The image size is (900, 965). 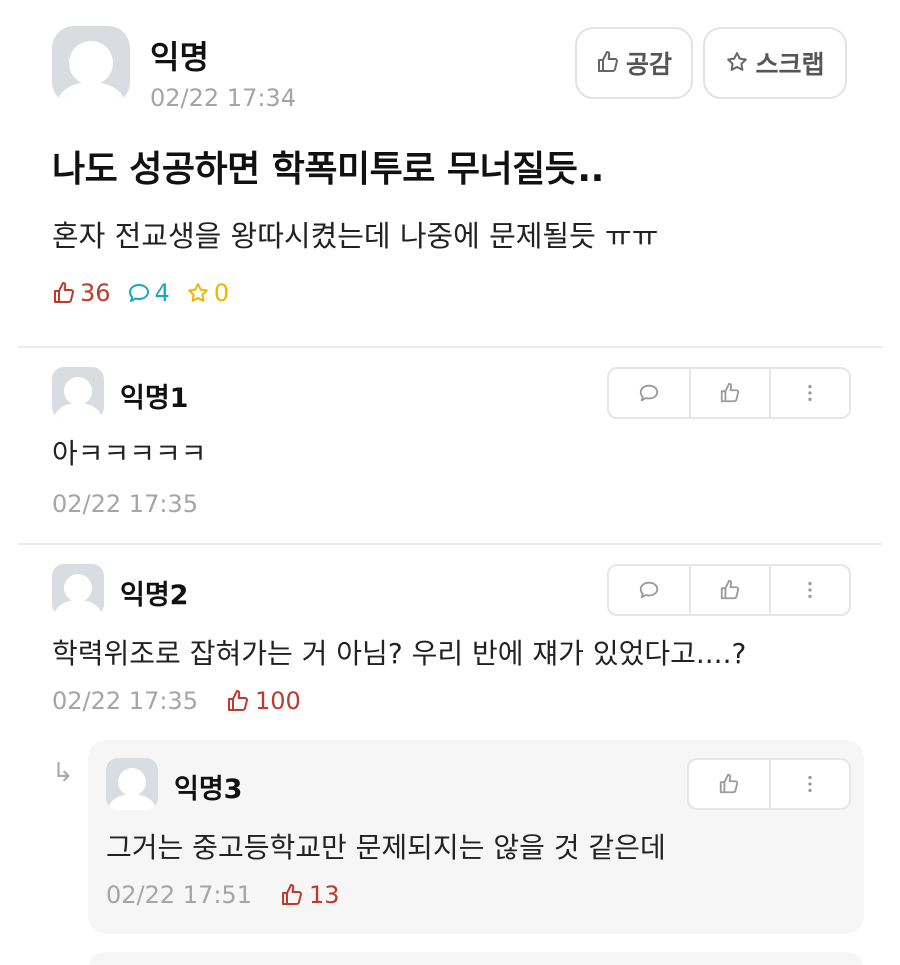 I want to click on comment-count: 4, so click(x=148, y=293).